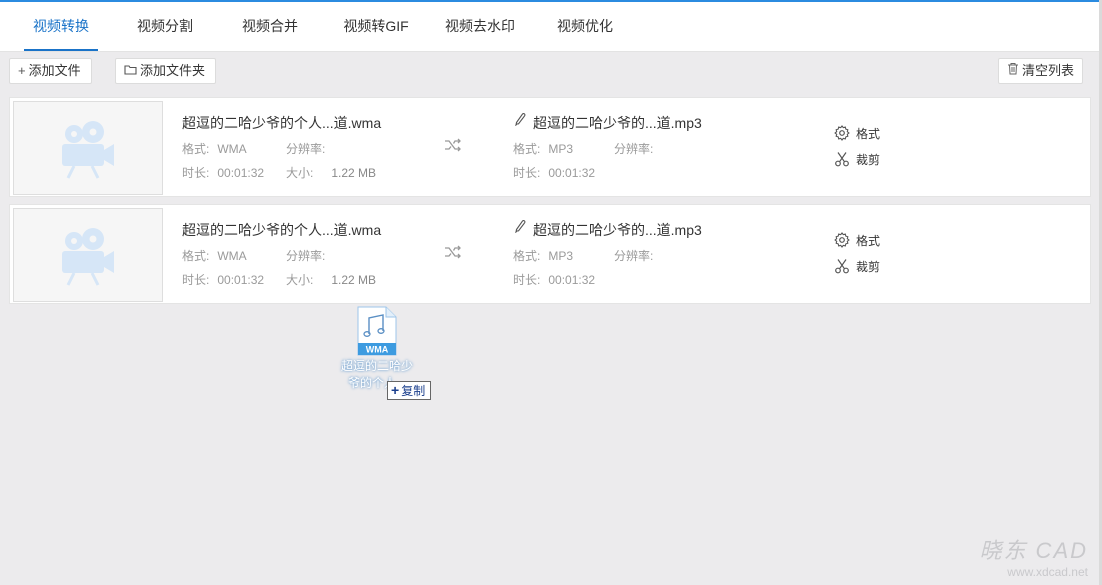 The width and height of the screenshot is (1102, 585). What do you see at coordinates (480, 26) in the screenshot?
I see `tab-video-remove-watermark: 视频去水印` at bounding box center [480, 26].